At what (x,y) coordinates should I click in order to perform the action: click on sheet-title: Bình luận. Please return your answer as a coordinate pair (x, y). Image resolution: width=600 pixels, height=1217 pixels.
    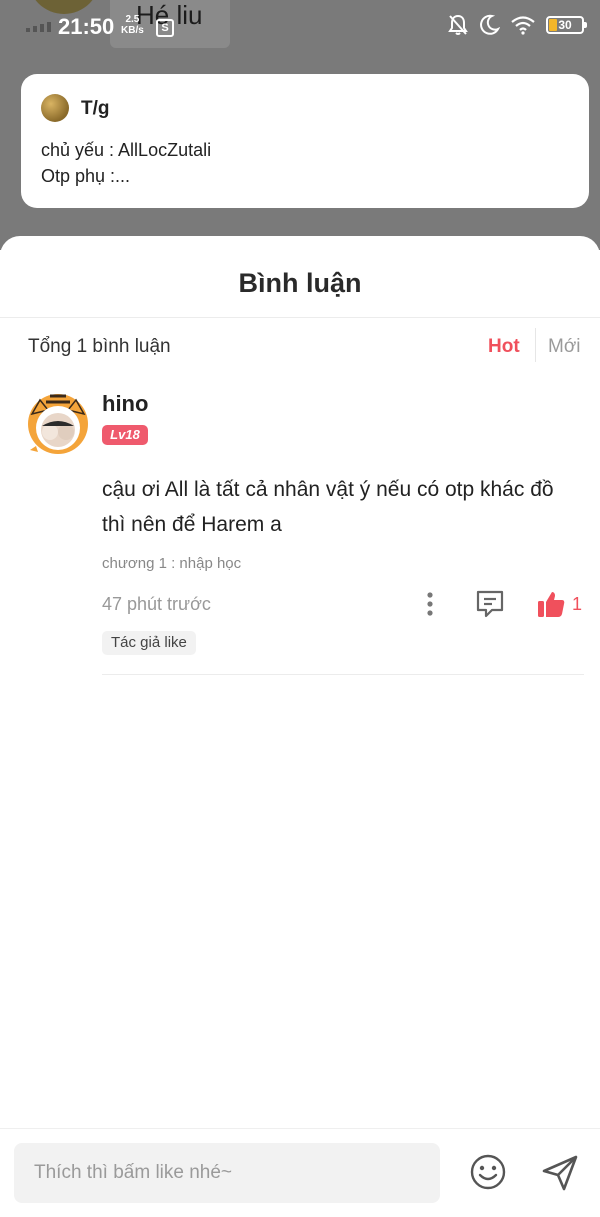
    Looking at the image, I should click on (300, 283).